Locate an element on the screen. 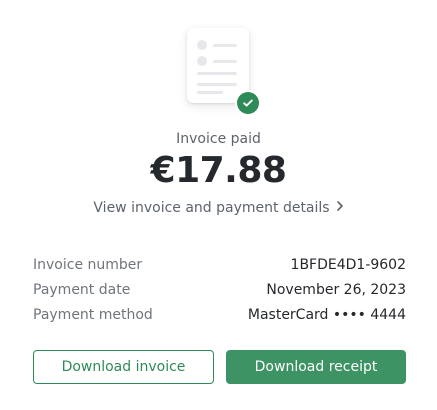 Image resolution: width=437 pixels, height=410 pixels. download-invoice-button: Download invoice is located at coordinates (123, 367).